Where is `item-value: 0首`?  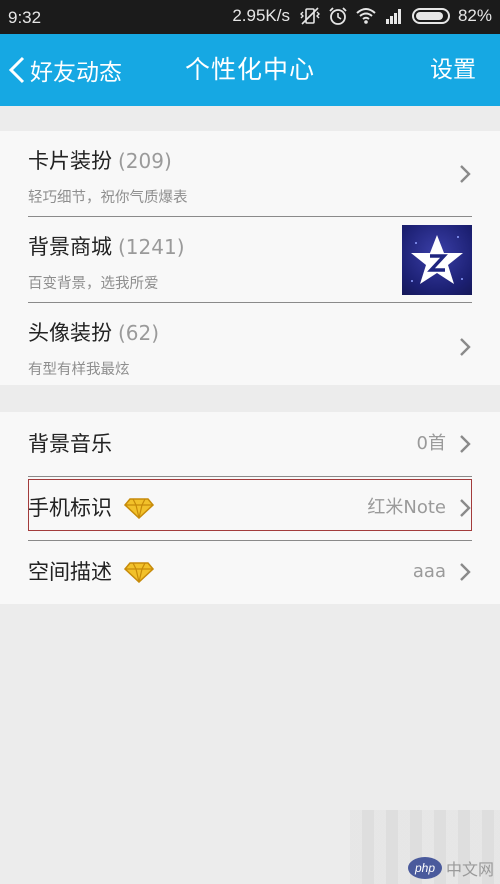 item-value: 0首 is located at coordinates (431, 443).